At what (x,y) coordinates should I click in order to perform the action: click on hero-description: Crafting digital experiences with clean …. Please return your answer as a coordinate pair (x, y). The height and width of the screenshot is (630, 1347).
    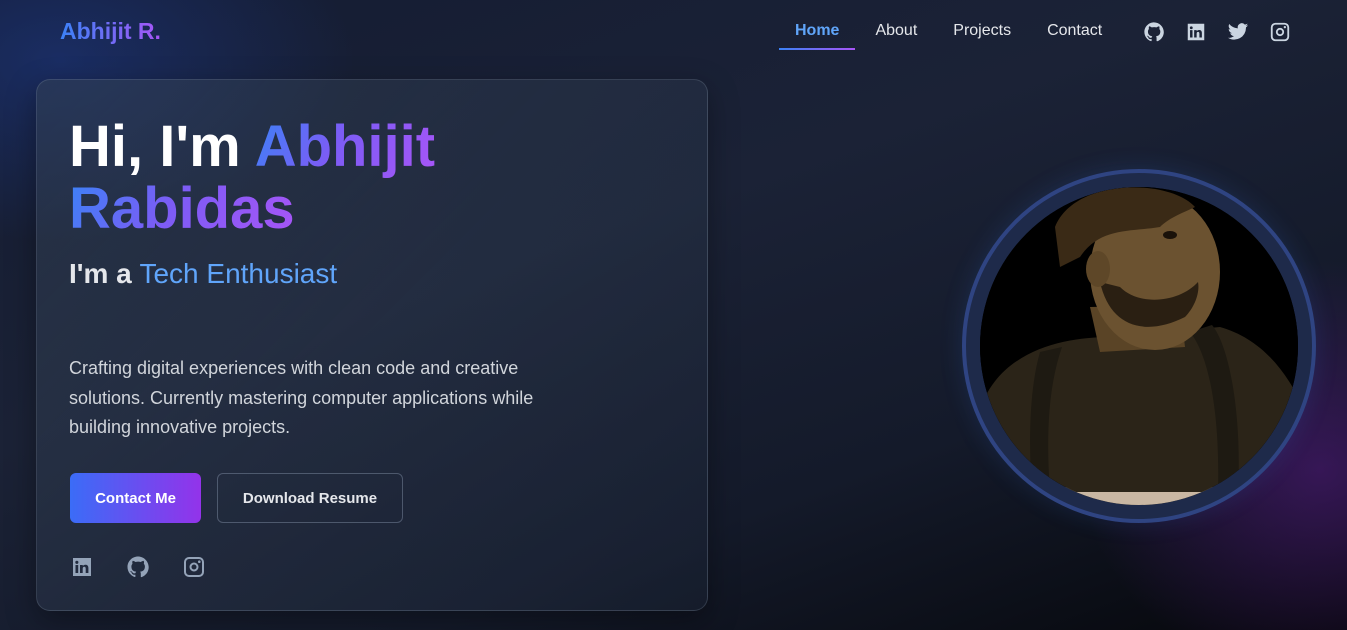
    Looking at the image, I should click on (301, 397).